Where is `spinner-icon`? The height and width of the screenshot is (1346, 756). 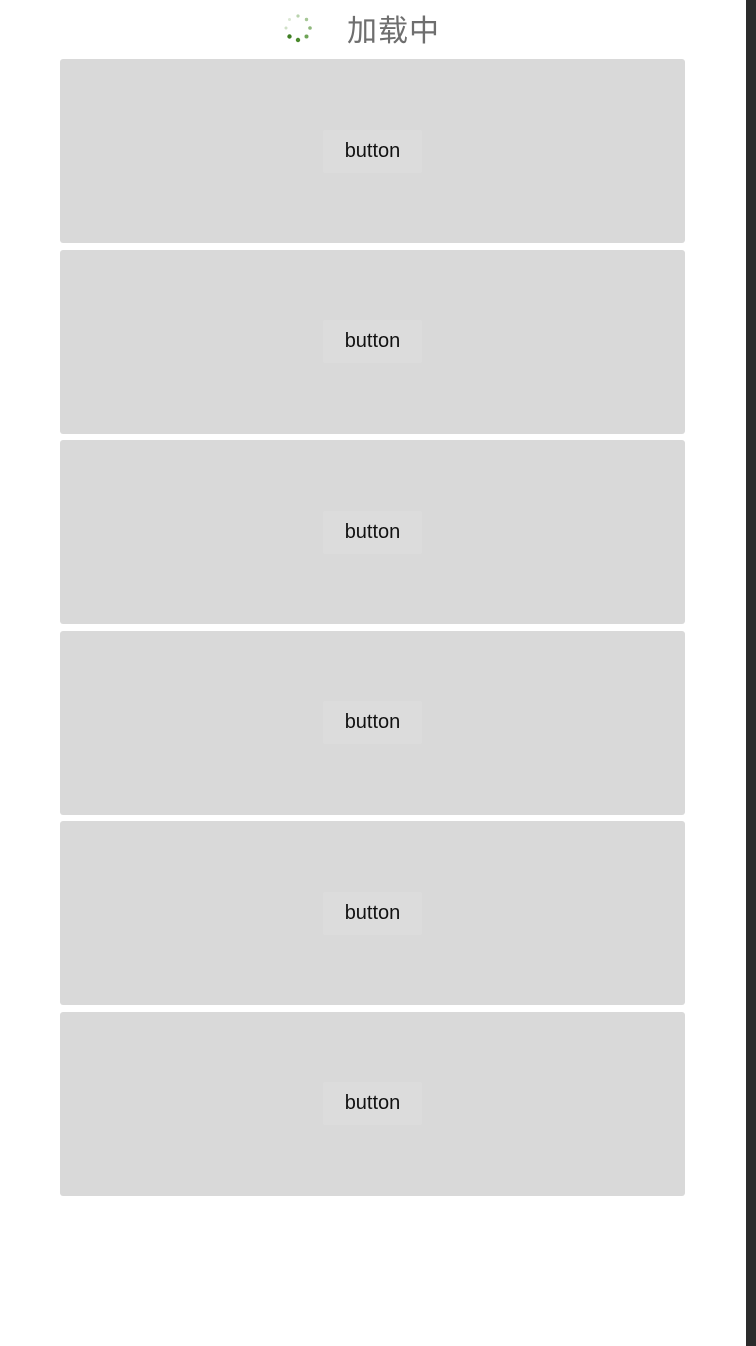
spinner-icon is located at coordinates (298, 28).